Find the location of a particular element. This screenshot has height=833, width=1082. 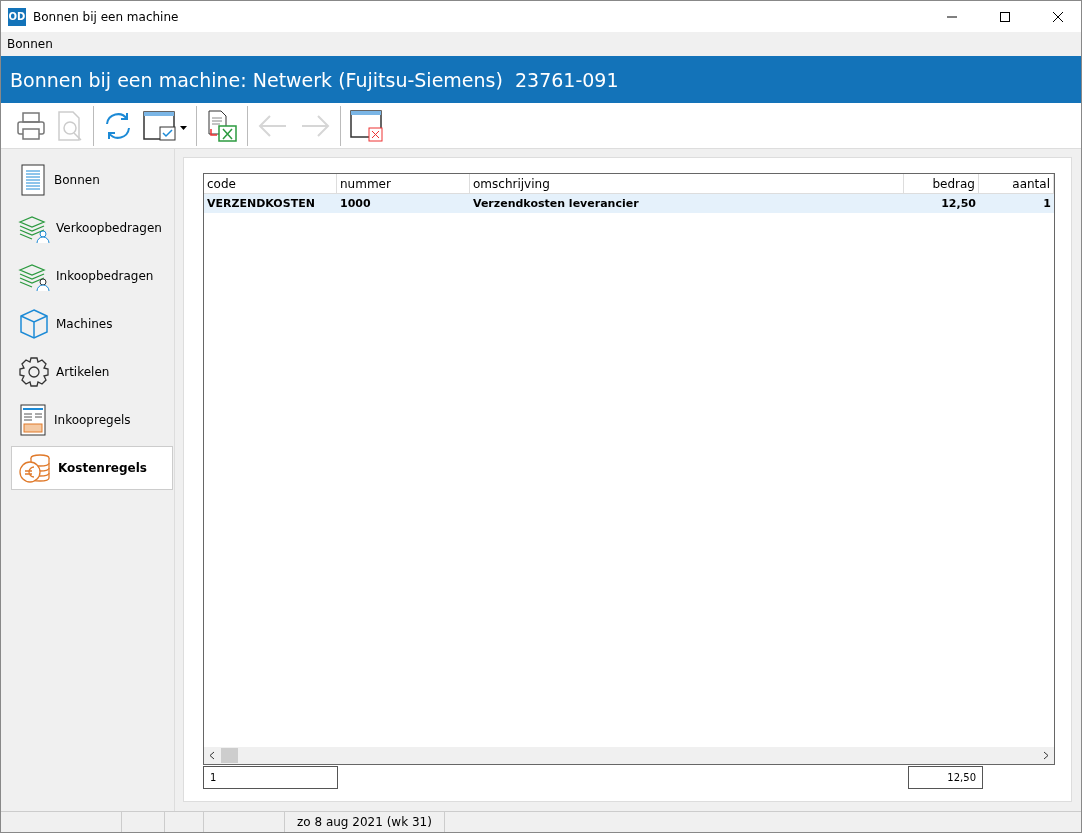

status-date: zo 8 aug 2021 (wk 31) is located at coordinates (365, 822).